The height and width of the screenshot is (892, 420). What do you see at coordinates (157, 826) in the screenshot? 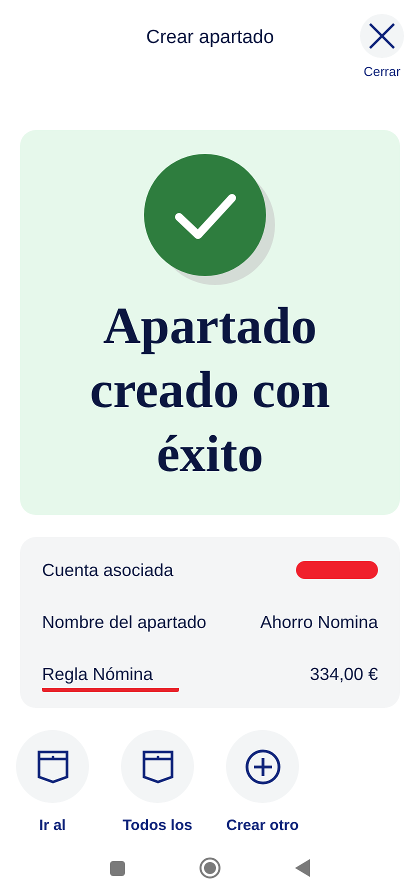
I see `action-label: Todos los` at bounding box center [157, 826].